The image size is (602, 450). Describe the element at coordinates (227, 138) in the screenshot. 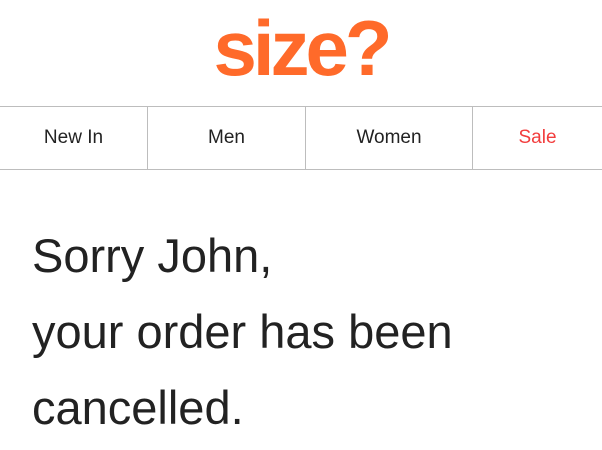

I see `nav-item-men: Men` at that location.